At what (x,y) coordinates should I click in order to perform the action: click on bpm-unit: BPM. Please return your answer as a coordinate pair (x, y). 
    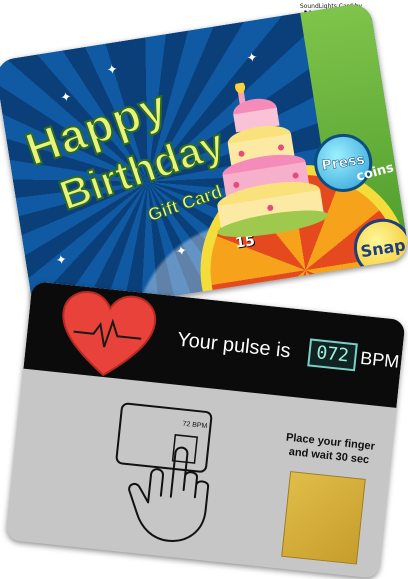
    Looking at the image, I should click on (380, 359).